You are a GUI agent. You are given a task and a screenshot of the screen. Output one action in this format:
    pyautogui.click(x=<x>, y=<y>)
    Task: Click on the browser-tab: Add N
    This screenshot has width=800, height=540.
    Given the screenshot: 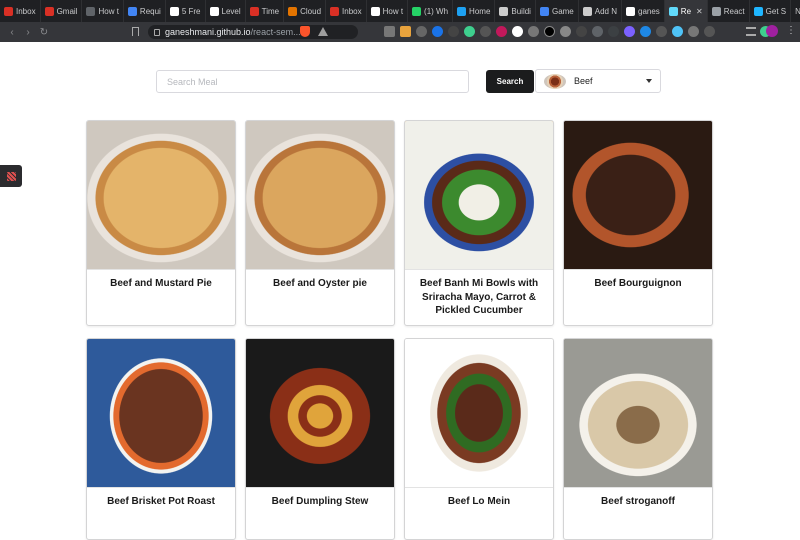 What is the action you would take?
    pyautogui.click(x=600, y=11)
    